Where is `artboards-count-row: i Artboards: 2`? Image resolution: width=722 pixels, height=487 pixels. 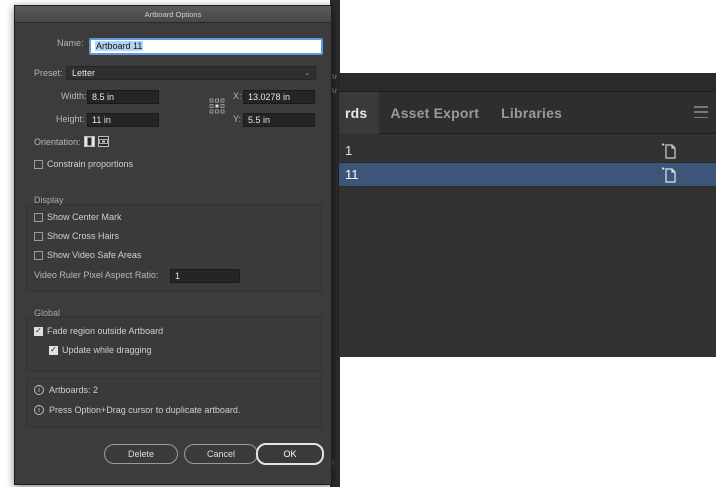 artboards-count-row: i Artboards: 2 is located at coordinates (66, 390).